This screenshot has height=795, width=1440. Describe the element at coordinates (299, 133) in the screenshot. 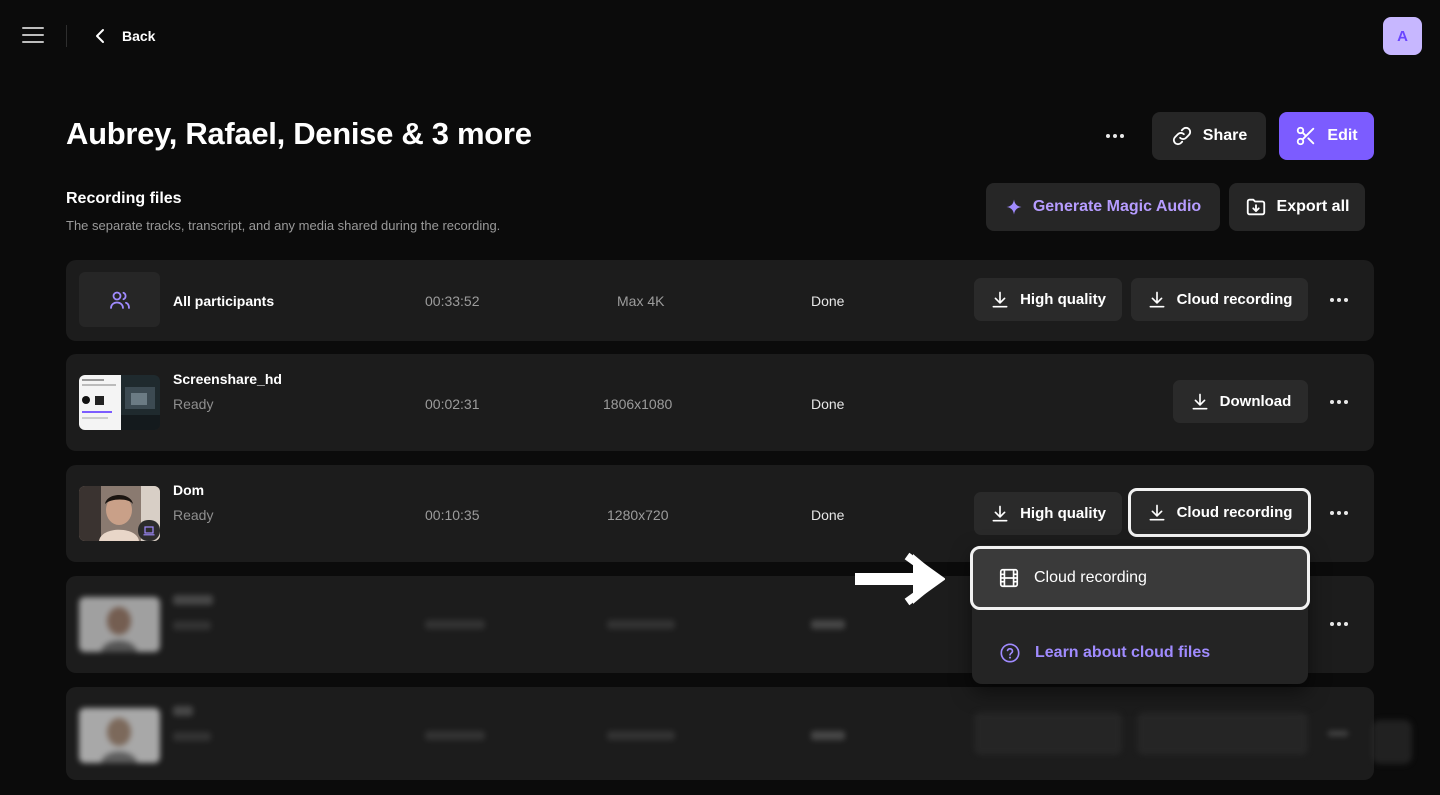

I see `page-title: Aubrey, Rafael, Denise & 3 more` at that location.